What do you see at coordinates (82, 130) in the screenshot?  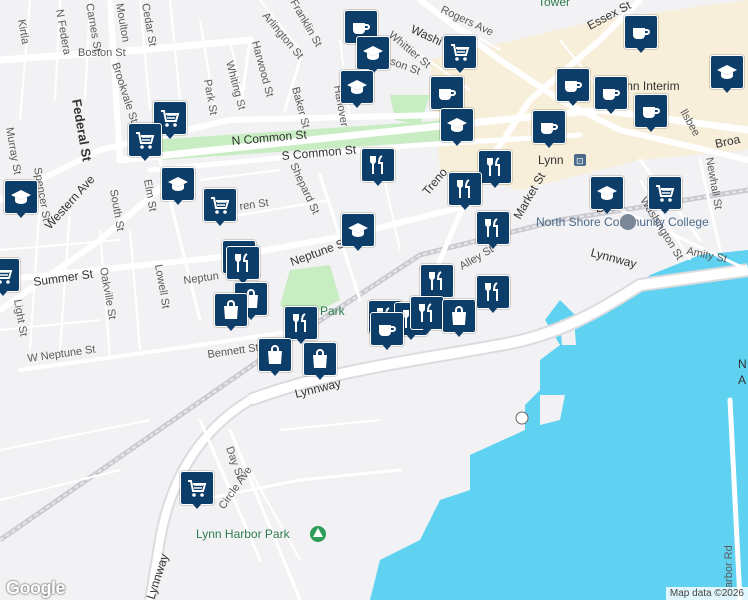 I see `street-label-federal-st: Federal St` at bounding box center [82, 130].